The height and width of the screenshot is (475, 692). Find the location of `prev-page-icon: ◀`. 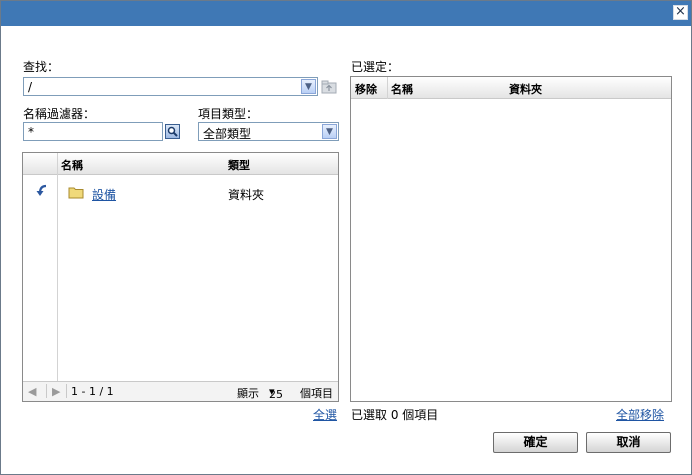

prev-page-icon: ◀ is located at coordinates (32, 391).